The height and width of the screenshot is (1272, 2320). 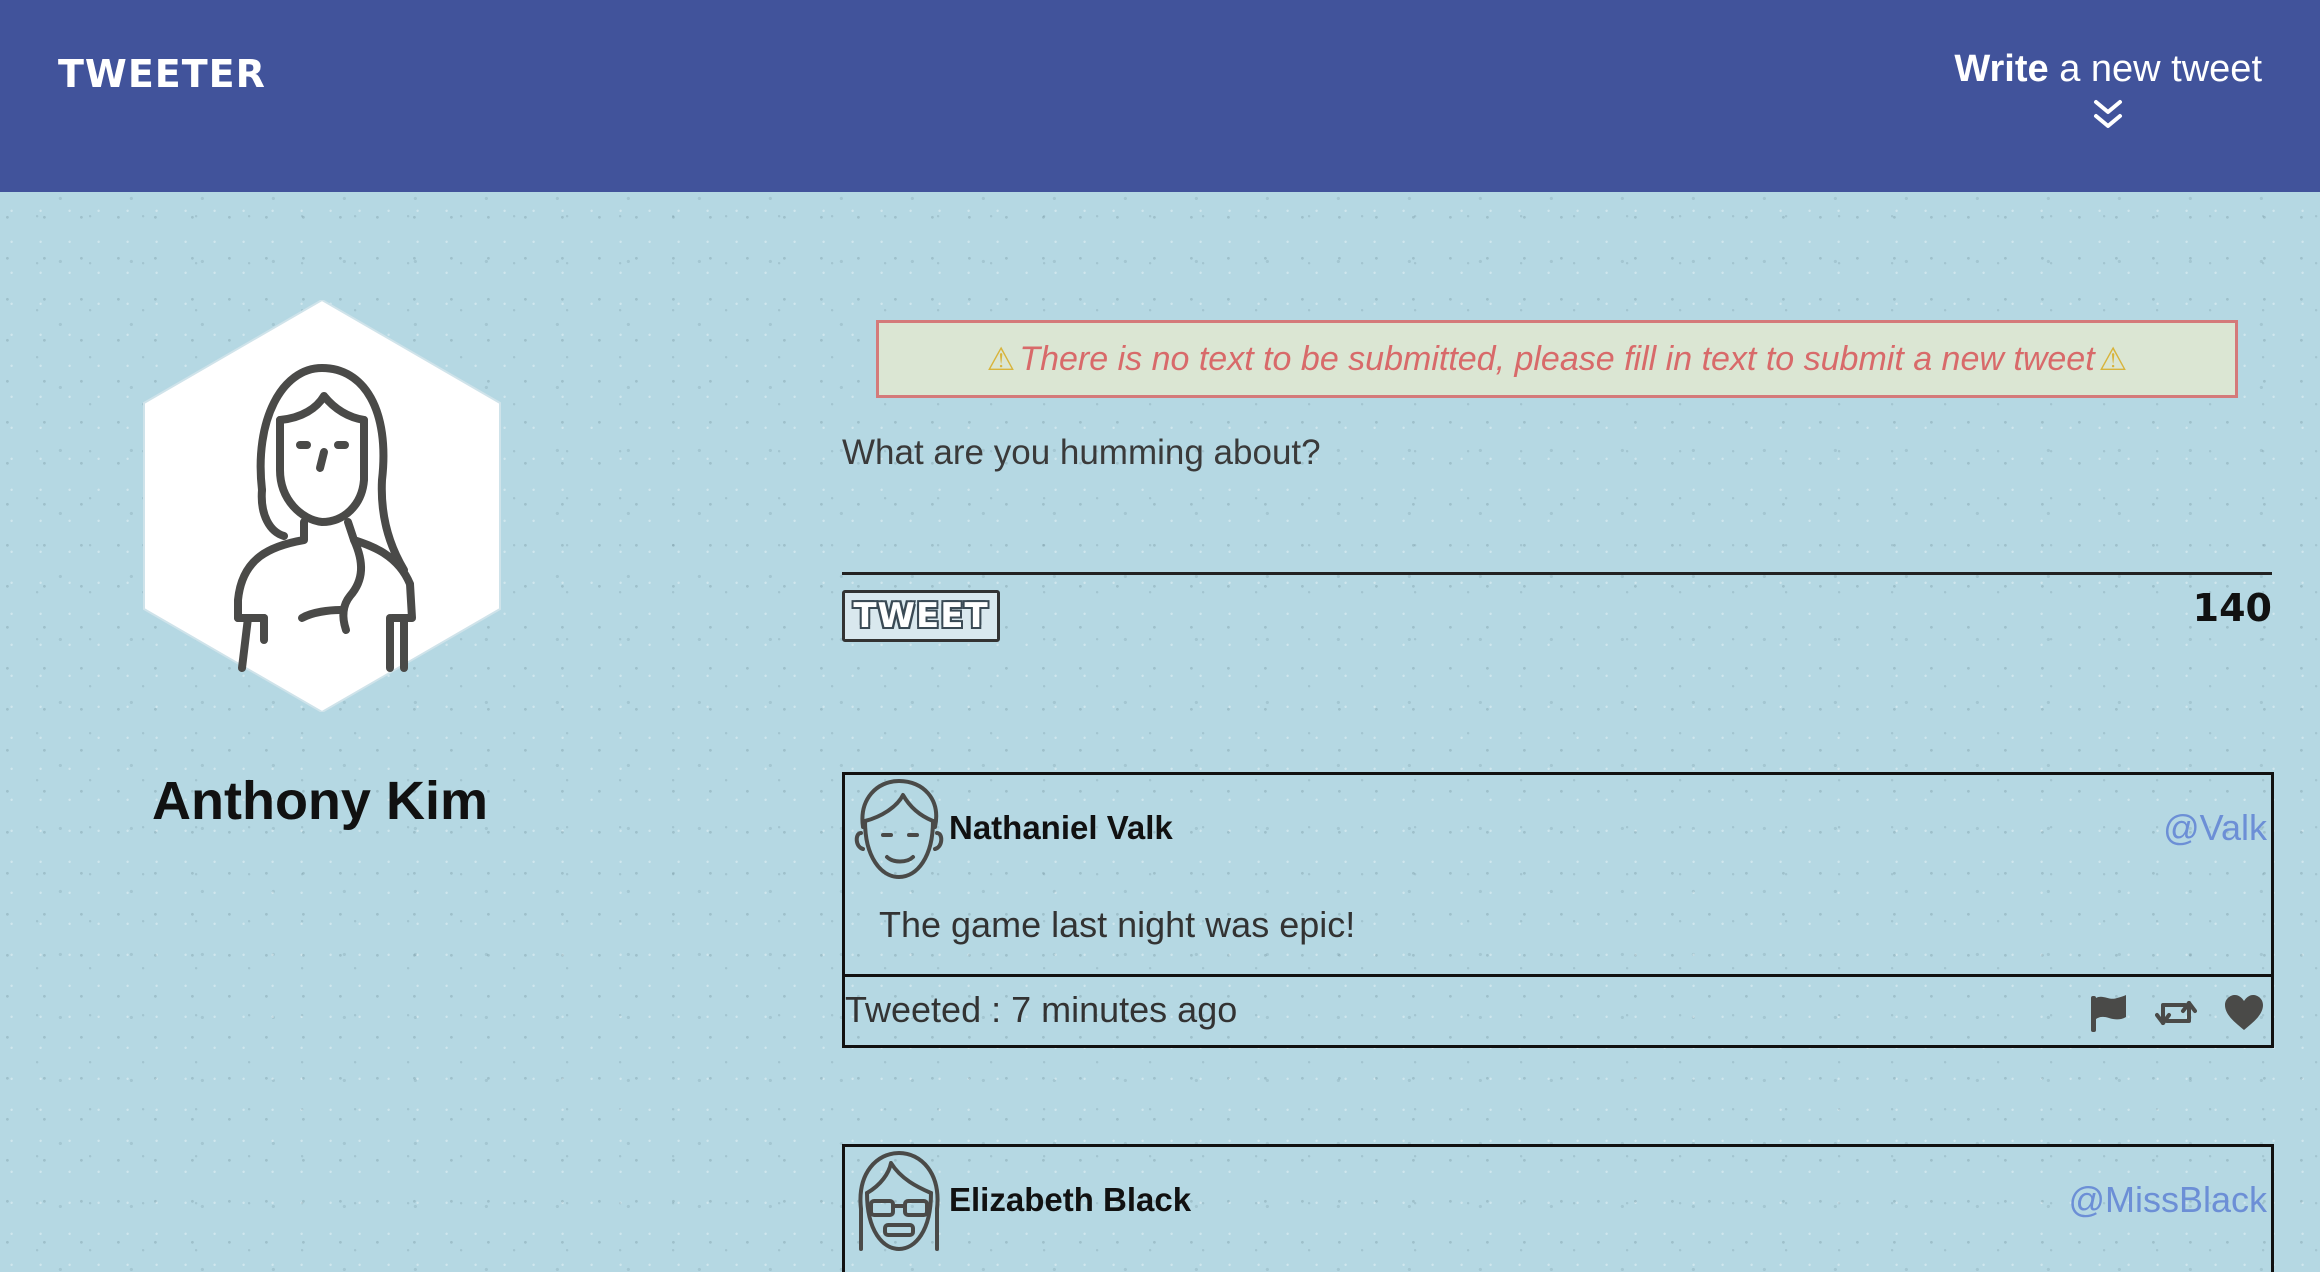 What do you see at coordinates (2108, 1013) in the screenshot?
I see `flag-icon` at bounding box center [2108, 1013].